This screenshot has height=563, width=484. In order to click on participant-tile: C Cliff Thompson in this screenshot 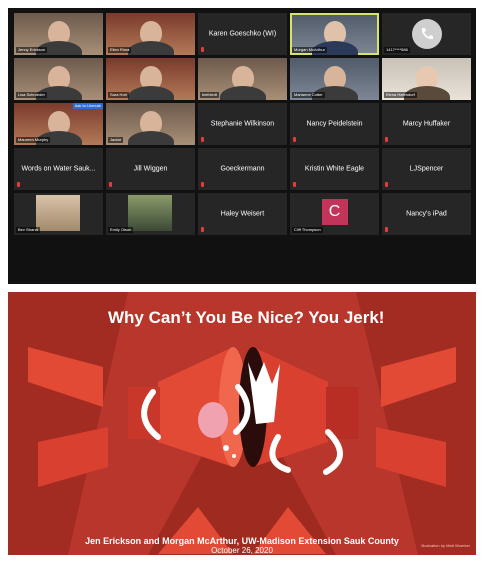, I will do `click(334, 214)`.